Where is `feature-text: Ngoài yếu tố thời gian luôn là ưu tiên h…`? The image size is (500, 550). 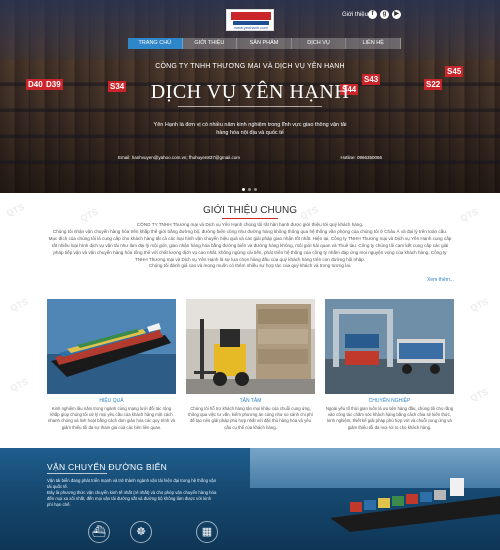 feature-text: Ngoài yếu tố thời gian luôn là ưu tiên h… is located at coordinates (389, 418).